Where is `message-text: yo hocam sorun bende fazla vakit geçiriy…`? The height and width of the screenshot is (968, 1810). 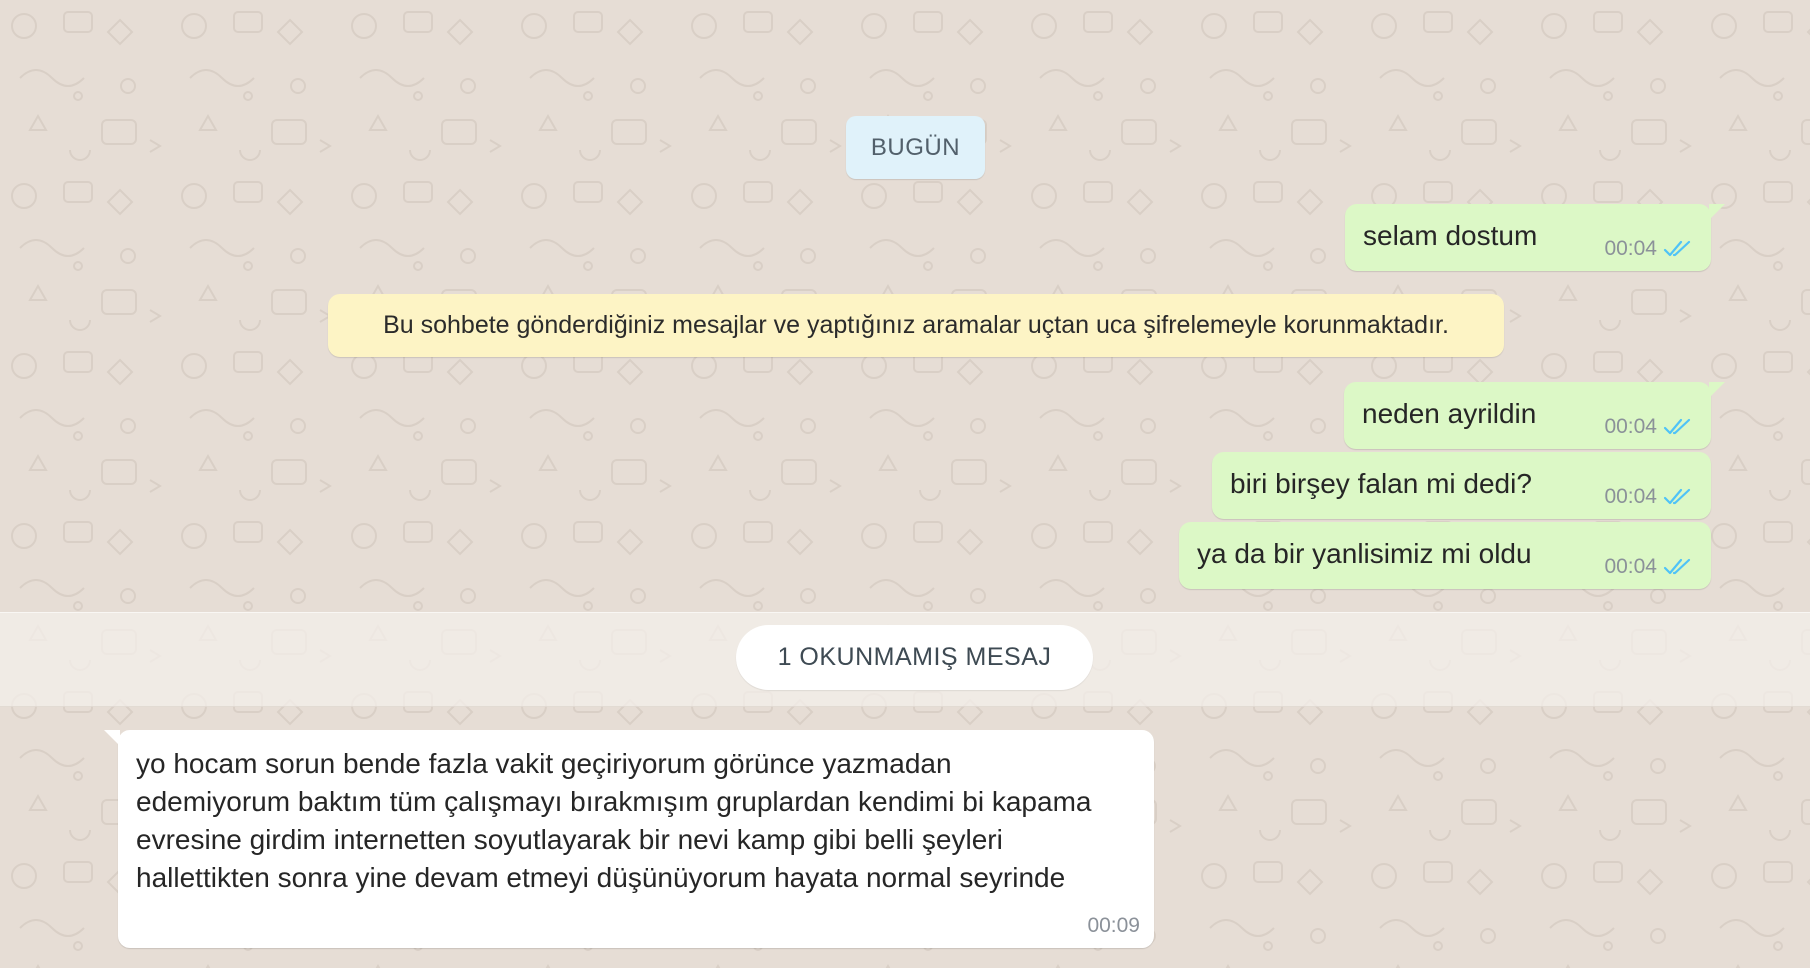
message-text: yo hocam sorun bende fazla vakit geçiriy… is located at coordinates (614, 820).